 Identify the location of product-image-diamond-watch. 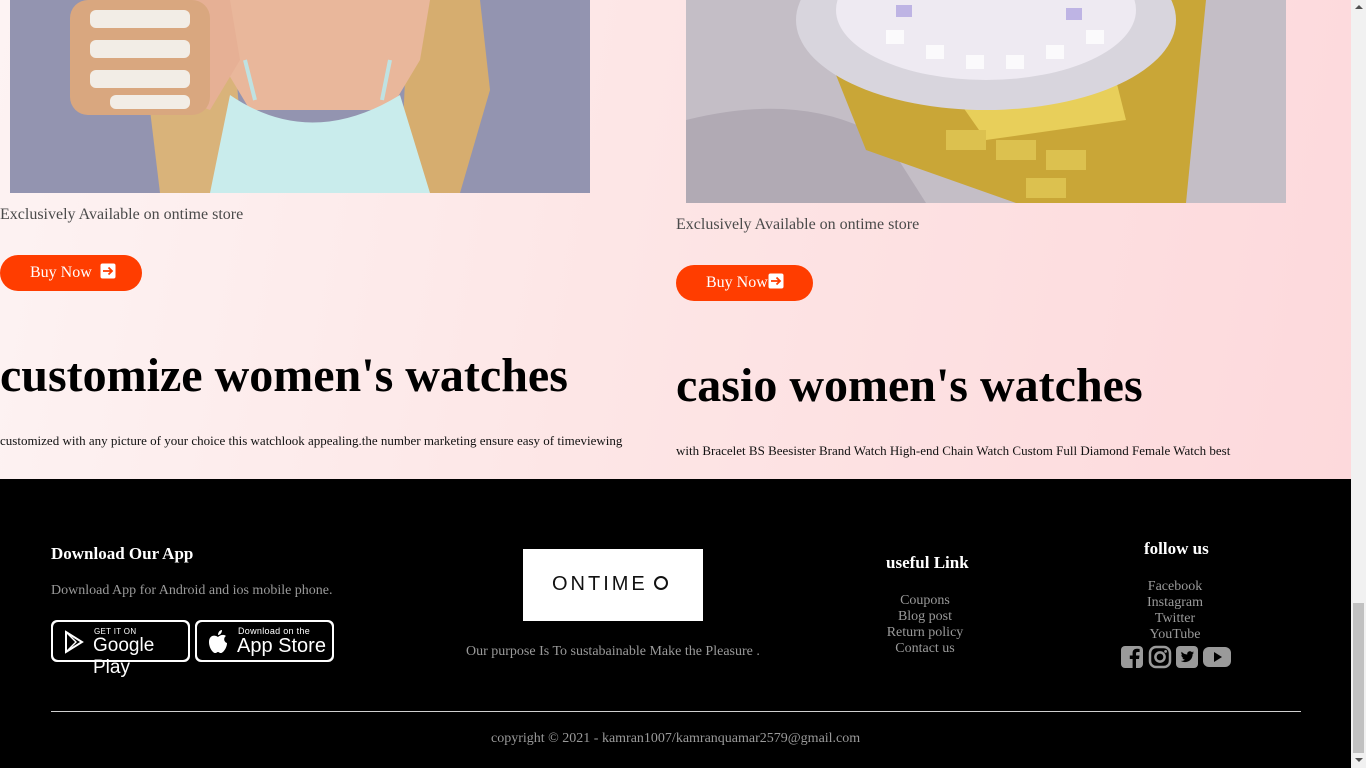
(986, 101).